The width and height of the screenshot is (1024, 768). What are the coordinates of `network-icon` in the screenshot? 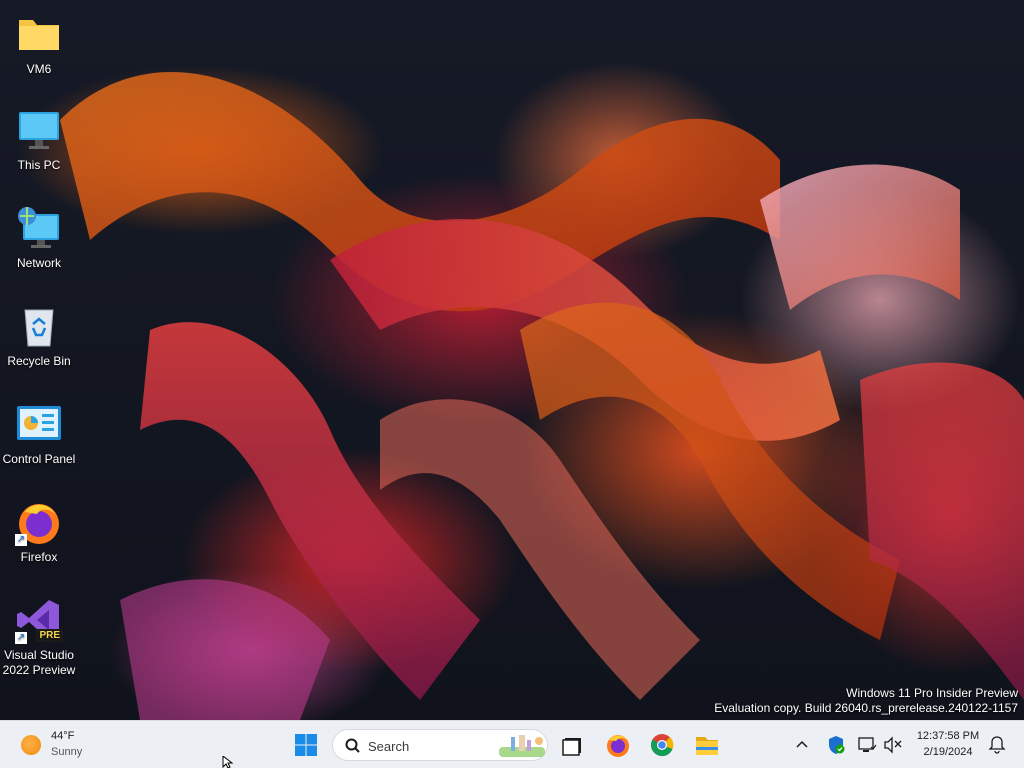 It's located at (39, 228).